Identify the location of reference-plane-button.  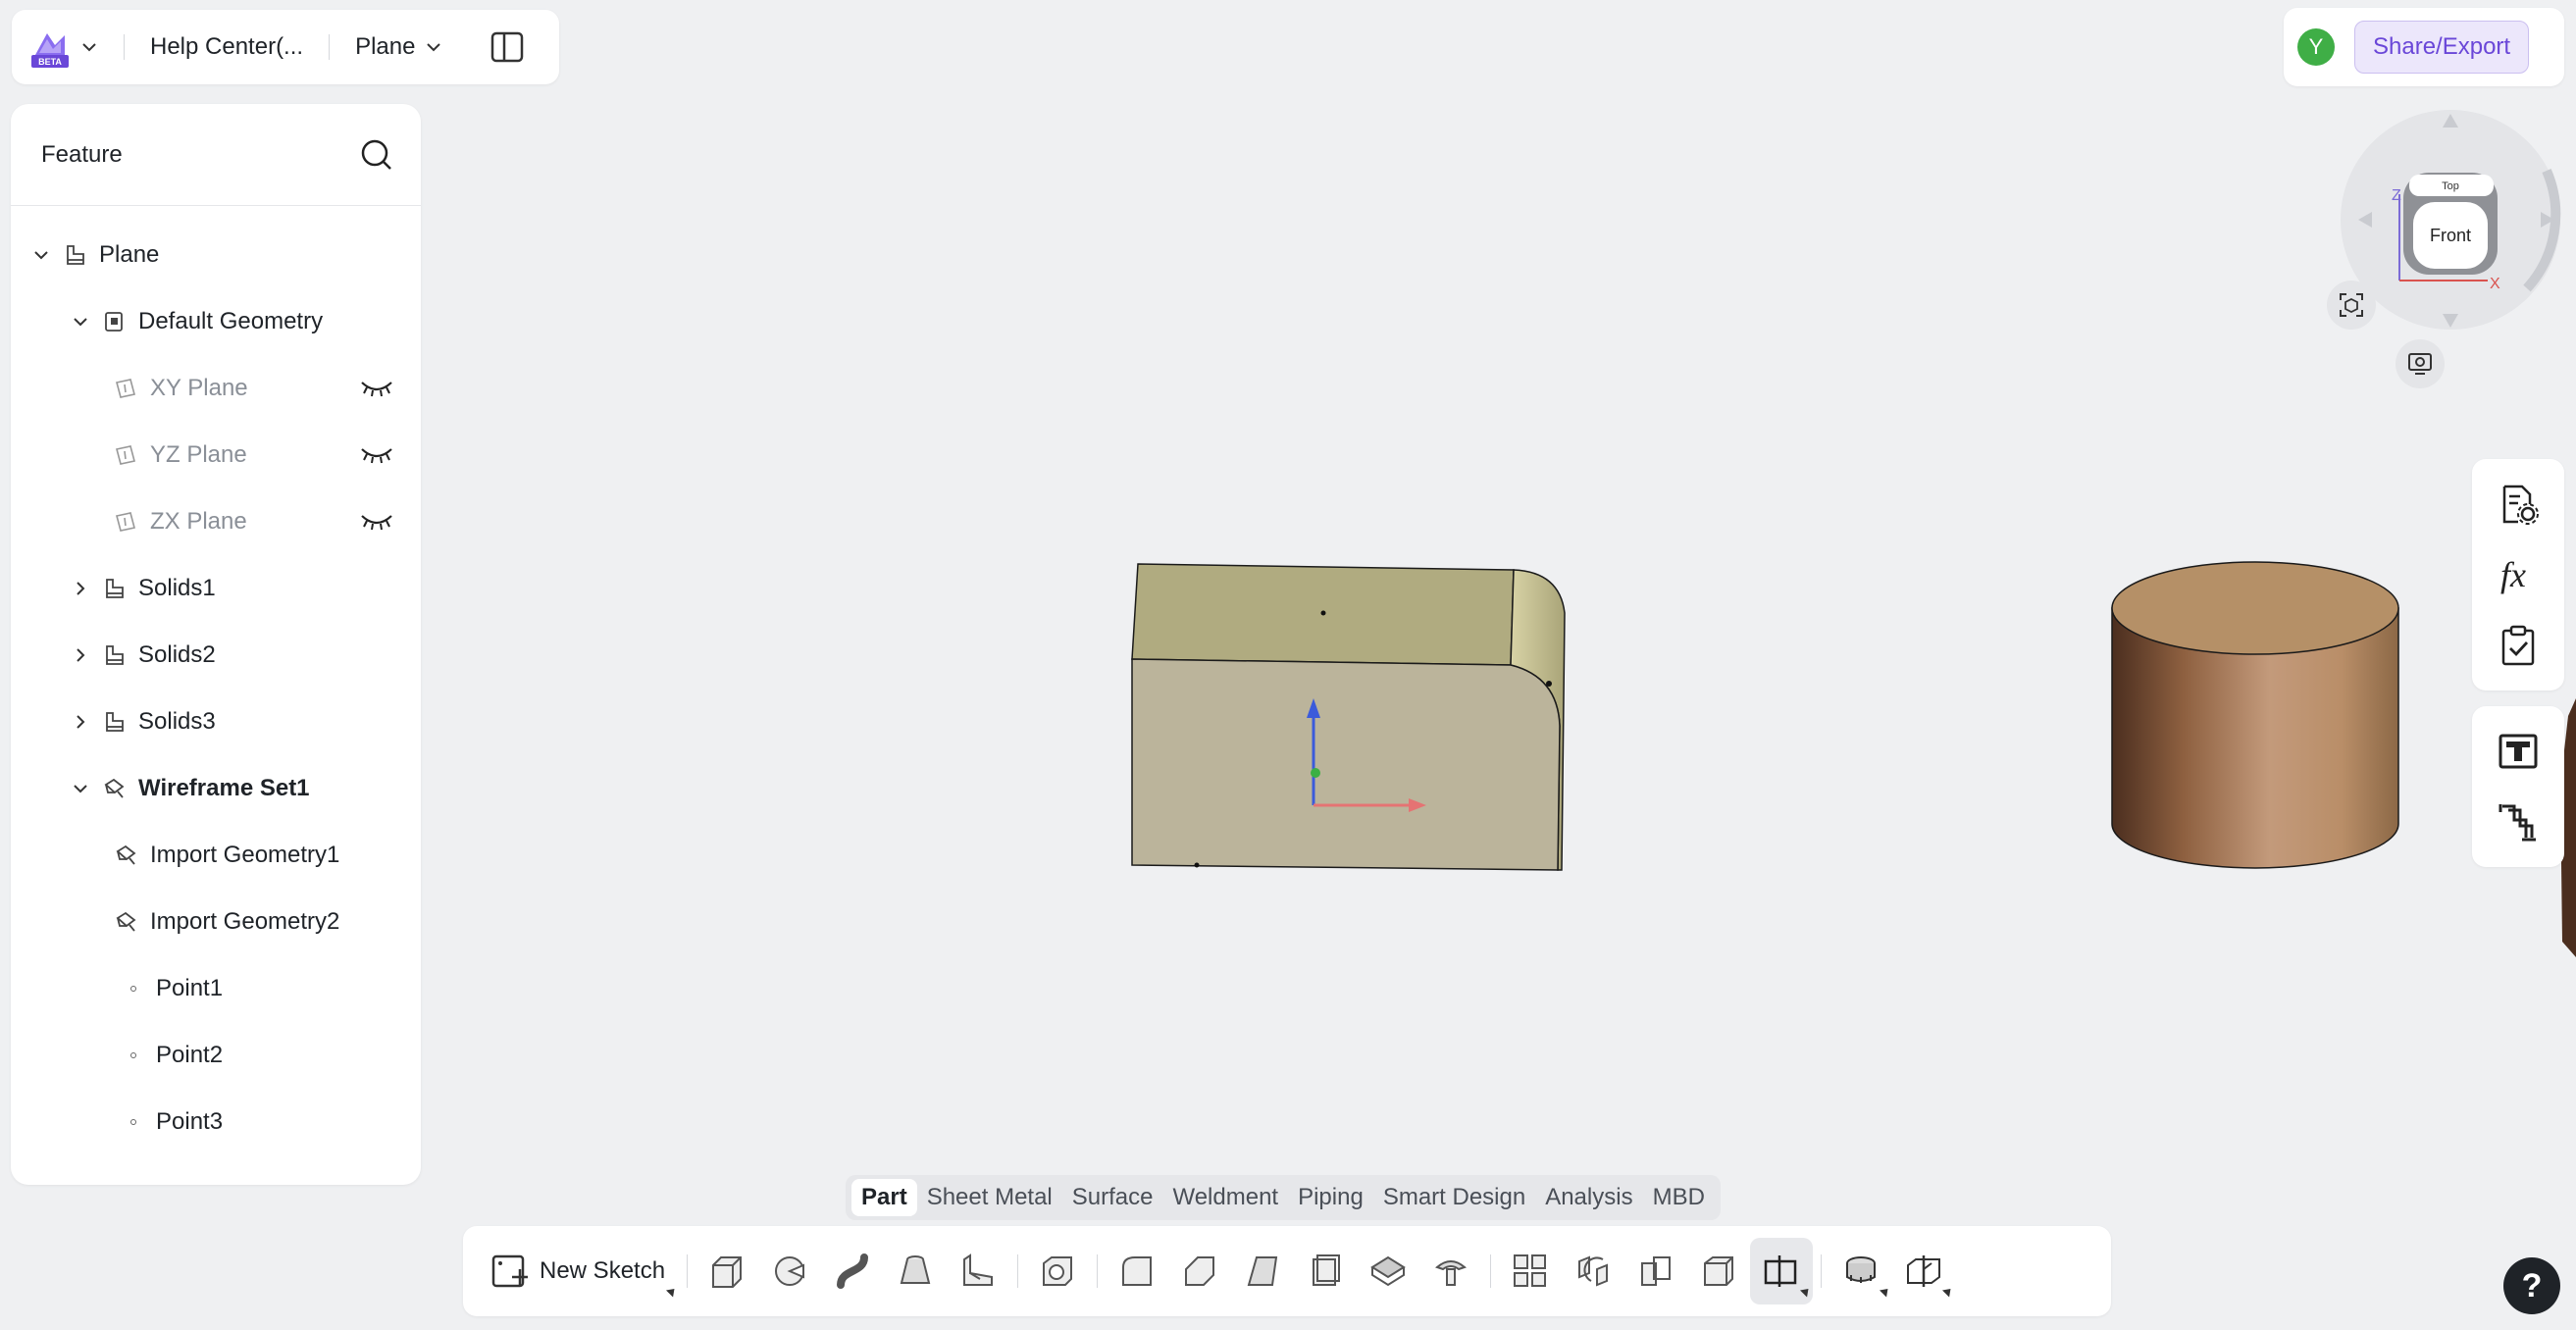
(1782, 1271).